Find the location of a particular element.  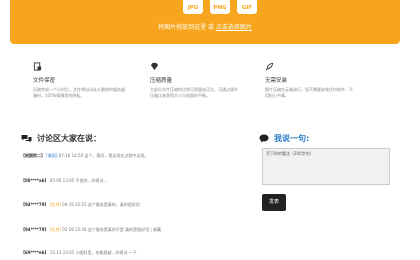

comment-user: 【刻脱阿二】 is located at coordinates (33, 155).